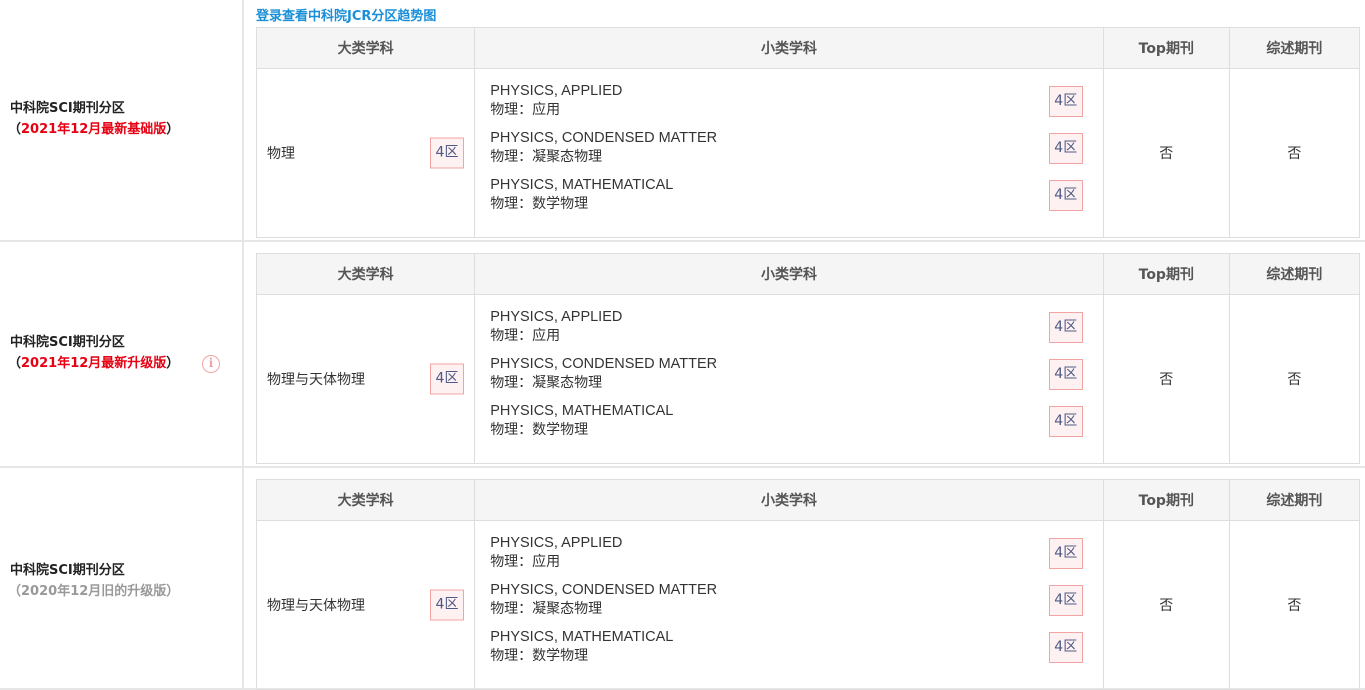 This screenshot has height=690, width=1365. I want to click on section-version: （2021年12月最新升级版）, so click(94, 364).